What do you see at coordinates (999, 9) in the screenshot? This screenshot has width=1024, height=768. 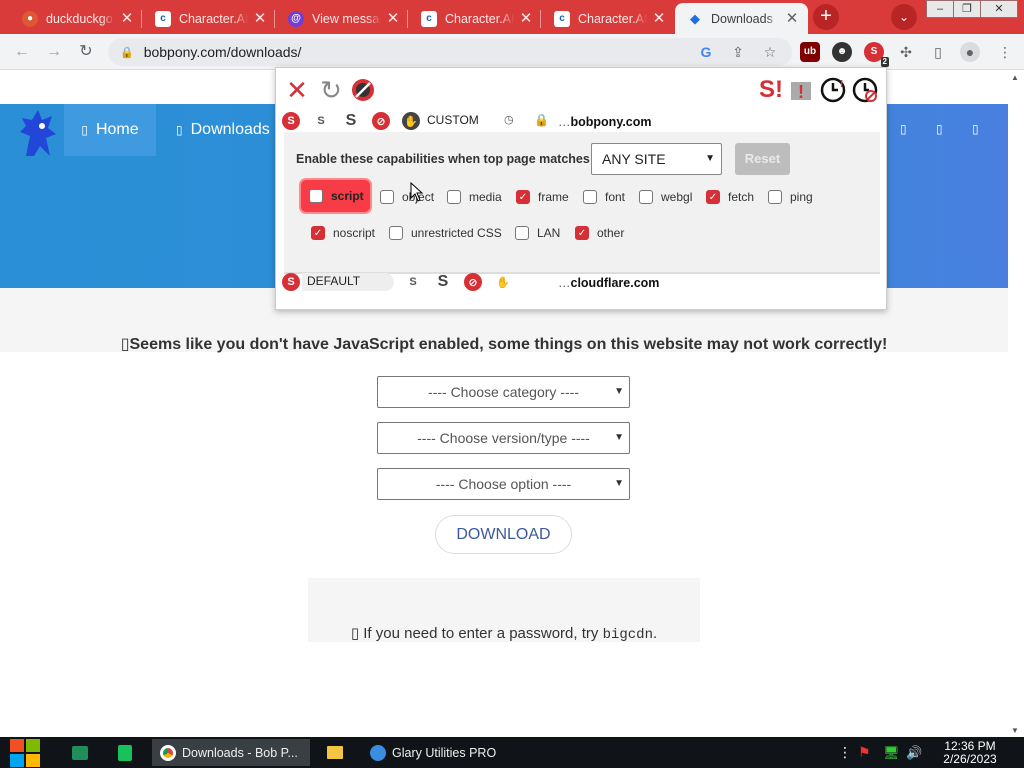 I see `close-window-icon: ✕` at bounding box center [999, 9].